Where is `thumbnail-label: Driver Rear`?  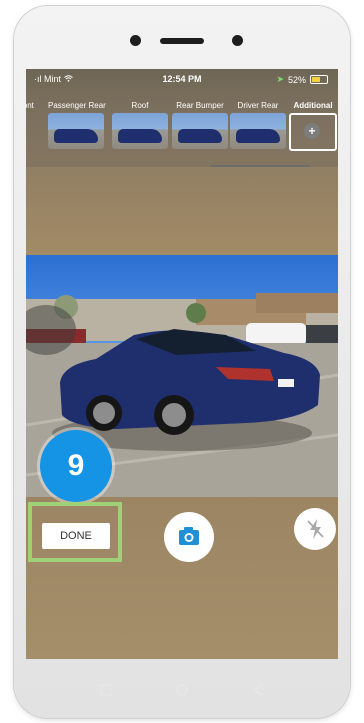
thumbnail-label: Driver Rear is located at coordinates (258, 105).